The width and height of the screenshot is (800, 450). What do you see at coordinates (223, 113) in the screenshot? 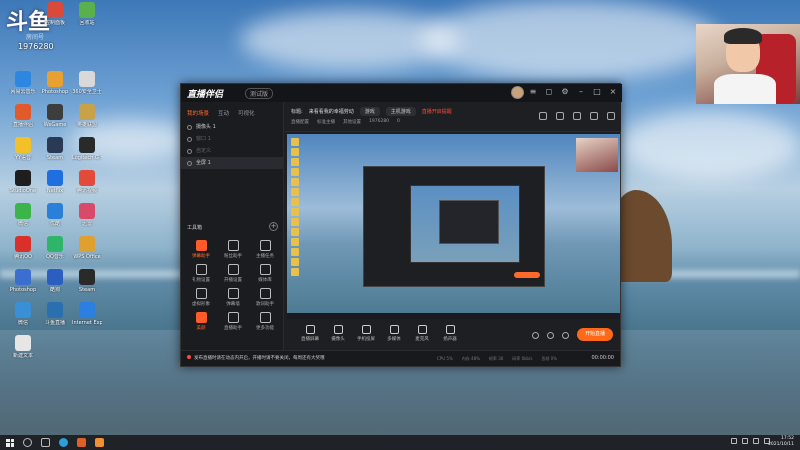
I see `tab-interact: 互动` at bounding box center [223, 113].